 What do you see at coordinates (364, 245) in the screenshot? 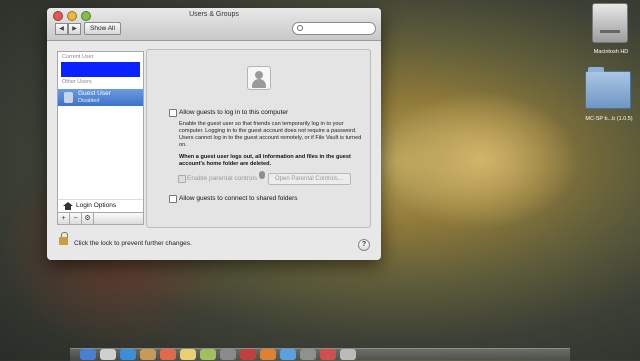
I see `help-button: ?` at bounding box center [364, 245].